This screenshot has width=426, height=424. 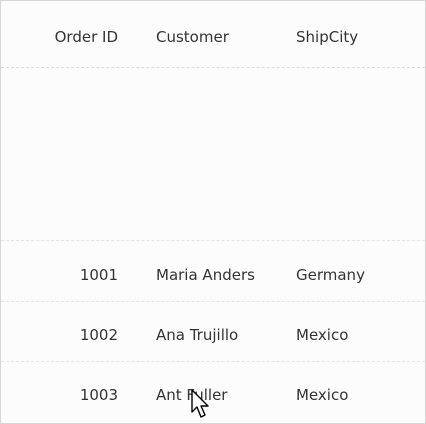 I want to click on column-header-customer: Customer, so click(x=221, y=37).